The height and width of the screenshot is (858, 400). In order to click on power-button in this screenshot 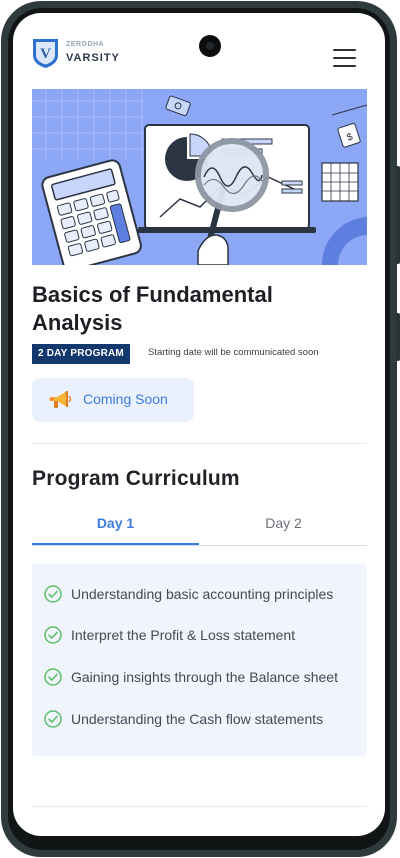, I will do `click(398, 337)`.